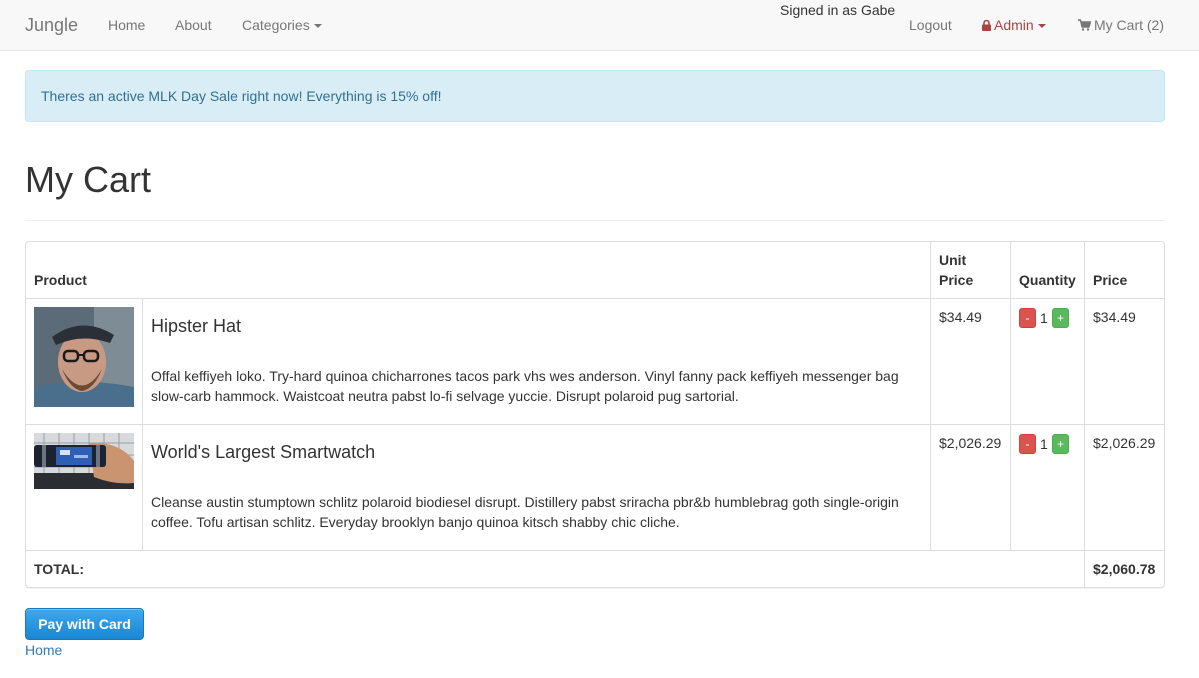 The width and height of the screenshot is (1199, 678). What do you see at coordinates (1047, 280) in the screenshot?
I see `header-quantity: Quantity` at bounding box center [1047, 280].